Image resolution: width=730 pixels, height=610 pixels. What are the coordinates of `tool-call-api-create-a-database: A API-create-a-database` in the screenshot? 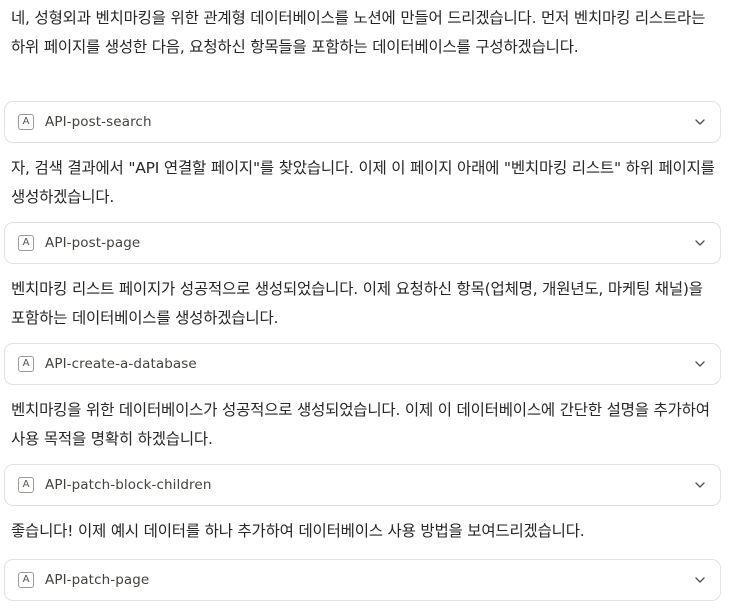 It's located at (362, 364).